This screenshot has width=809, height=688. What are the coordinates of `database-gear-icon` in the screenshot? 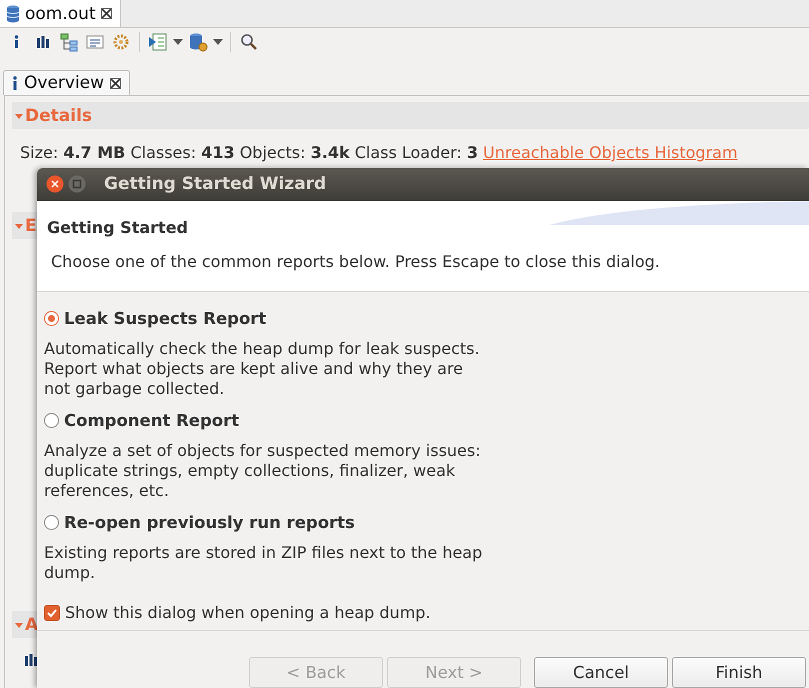 It's located at (198, 42).